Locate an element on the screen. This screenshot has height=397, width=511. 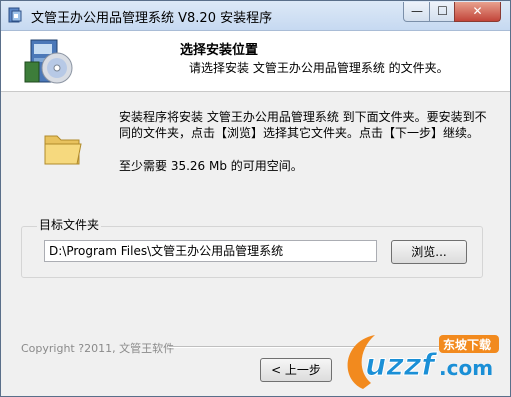
folder-icon is located at coordinates (63, 150).